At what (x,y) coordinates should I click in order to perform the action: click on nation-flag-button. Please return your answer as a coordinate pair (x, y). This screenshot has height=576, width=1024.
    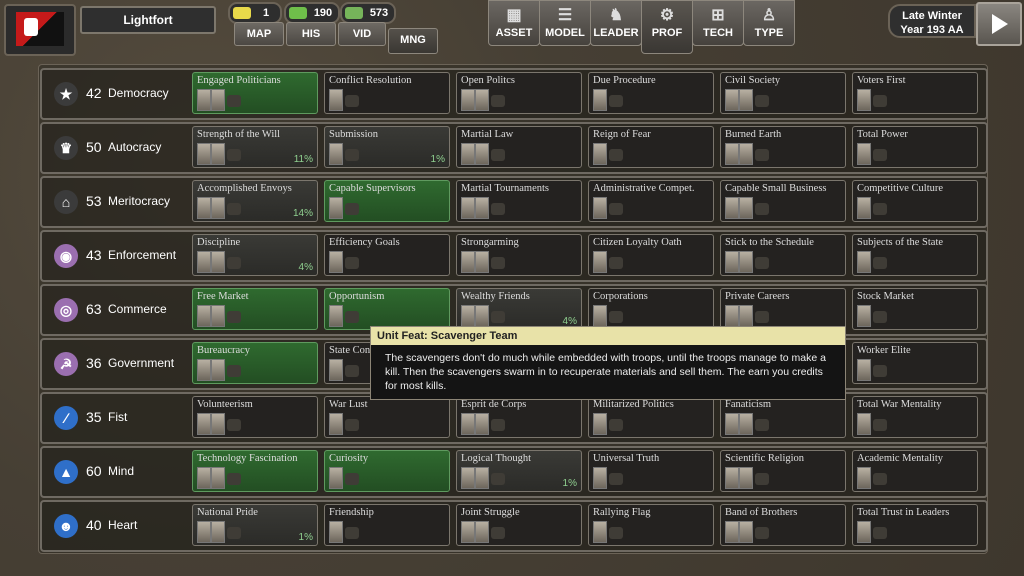
    Looking at the image, I should click on (40, 30).